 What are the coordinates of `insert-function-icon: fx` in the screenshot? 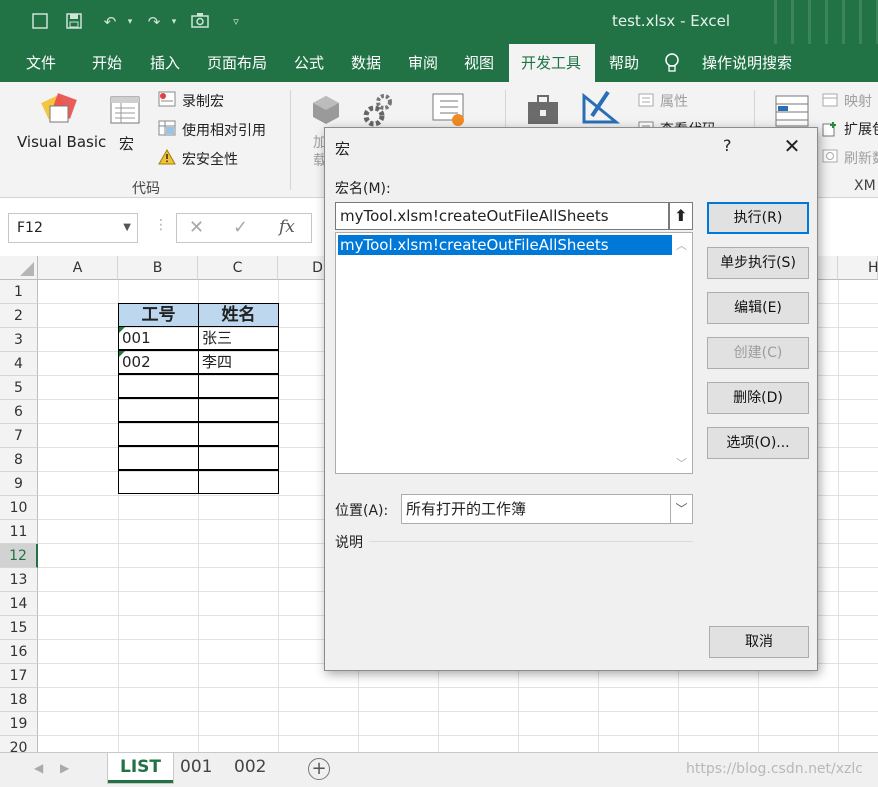 It's located at (287, 227).